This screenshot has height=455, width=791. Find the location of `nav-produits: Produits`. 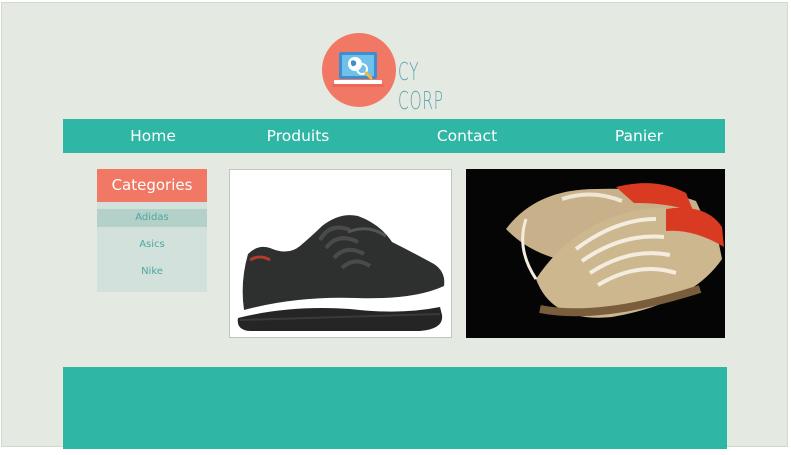

nav-produits: Produits is located at coordinates (298, 136).